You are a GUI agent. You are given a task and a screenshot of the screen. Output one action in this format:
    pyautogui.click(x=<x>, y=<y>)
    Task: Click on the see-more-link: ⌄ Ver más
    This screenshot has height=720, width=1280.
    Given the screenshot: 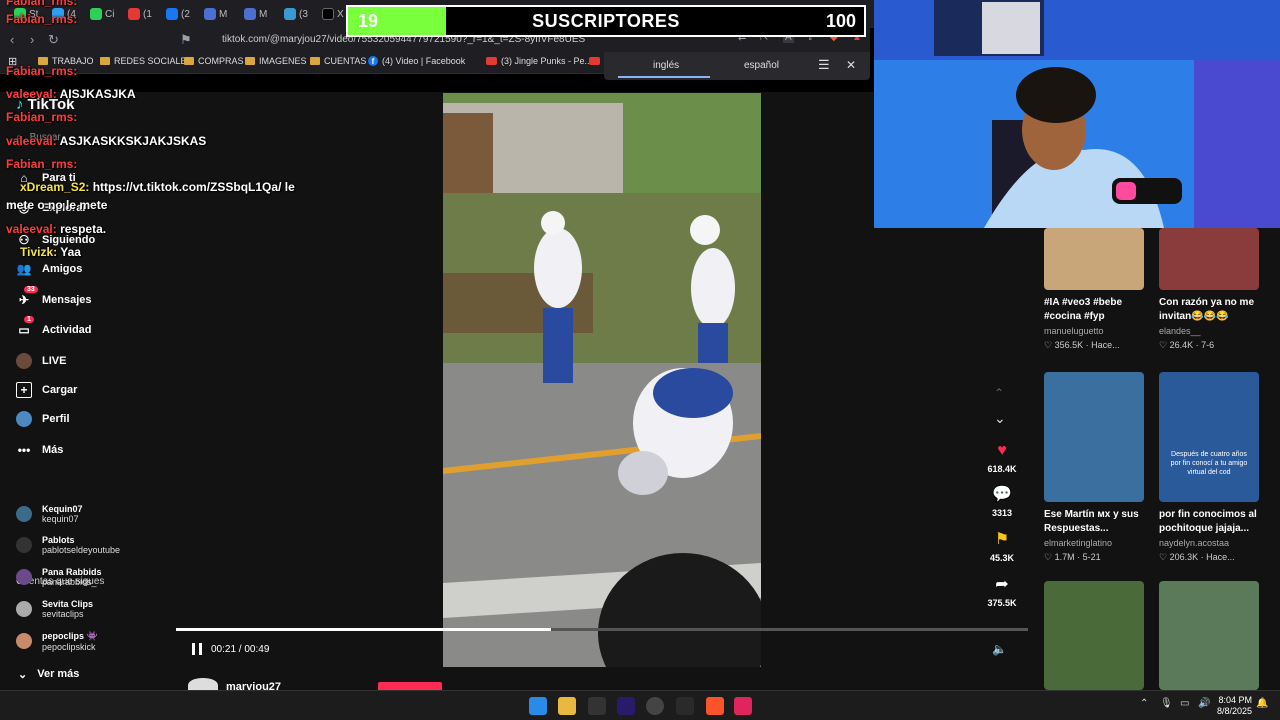 What is the action you would take?
    pyautogui.click(x=48, y=674)
    